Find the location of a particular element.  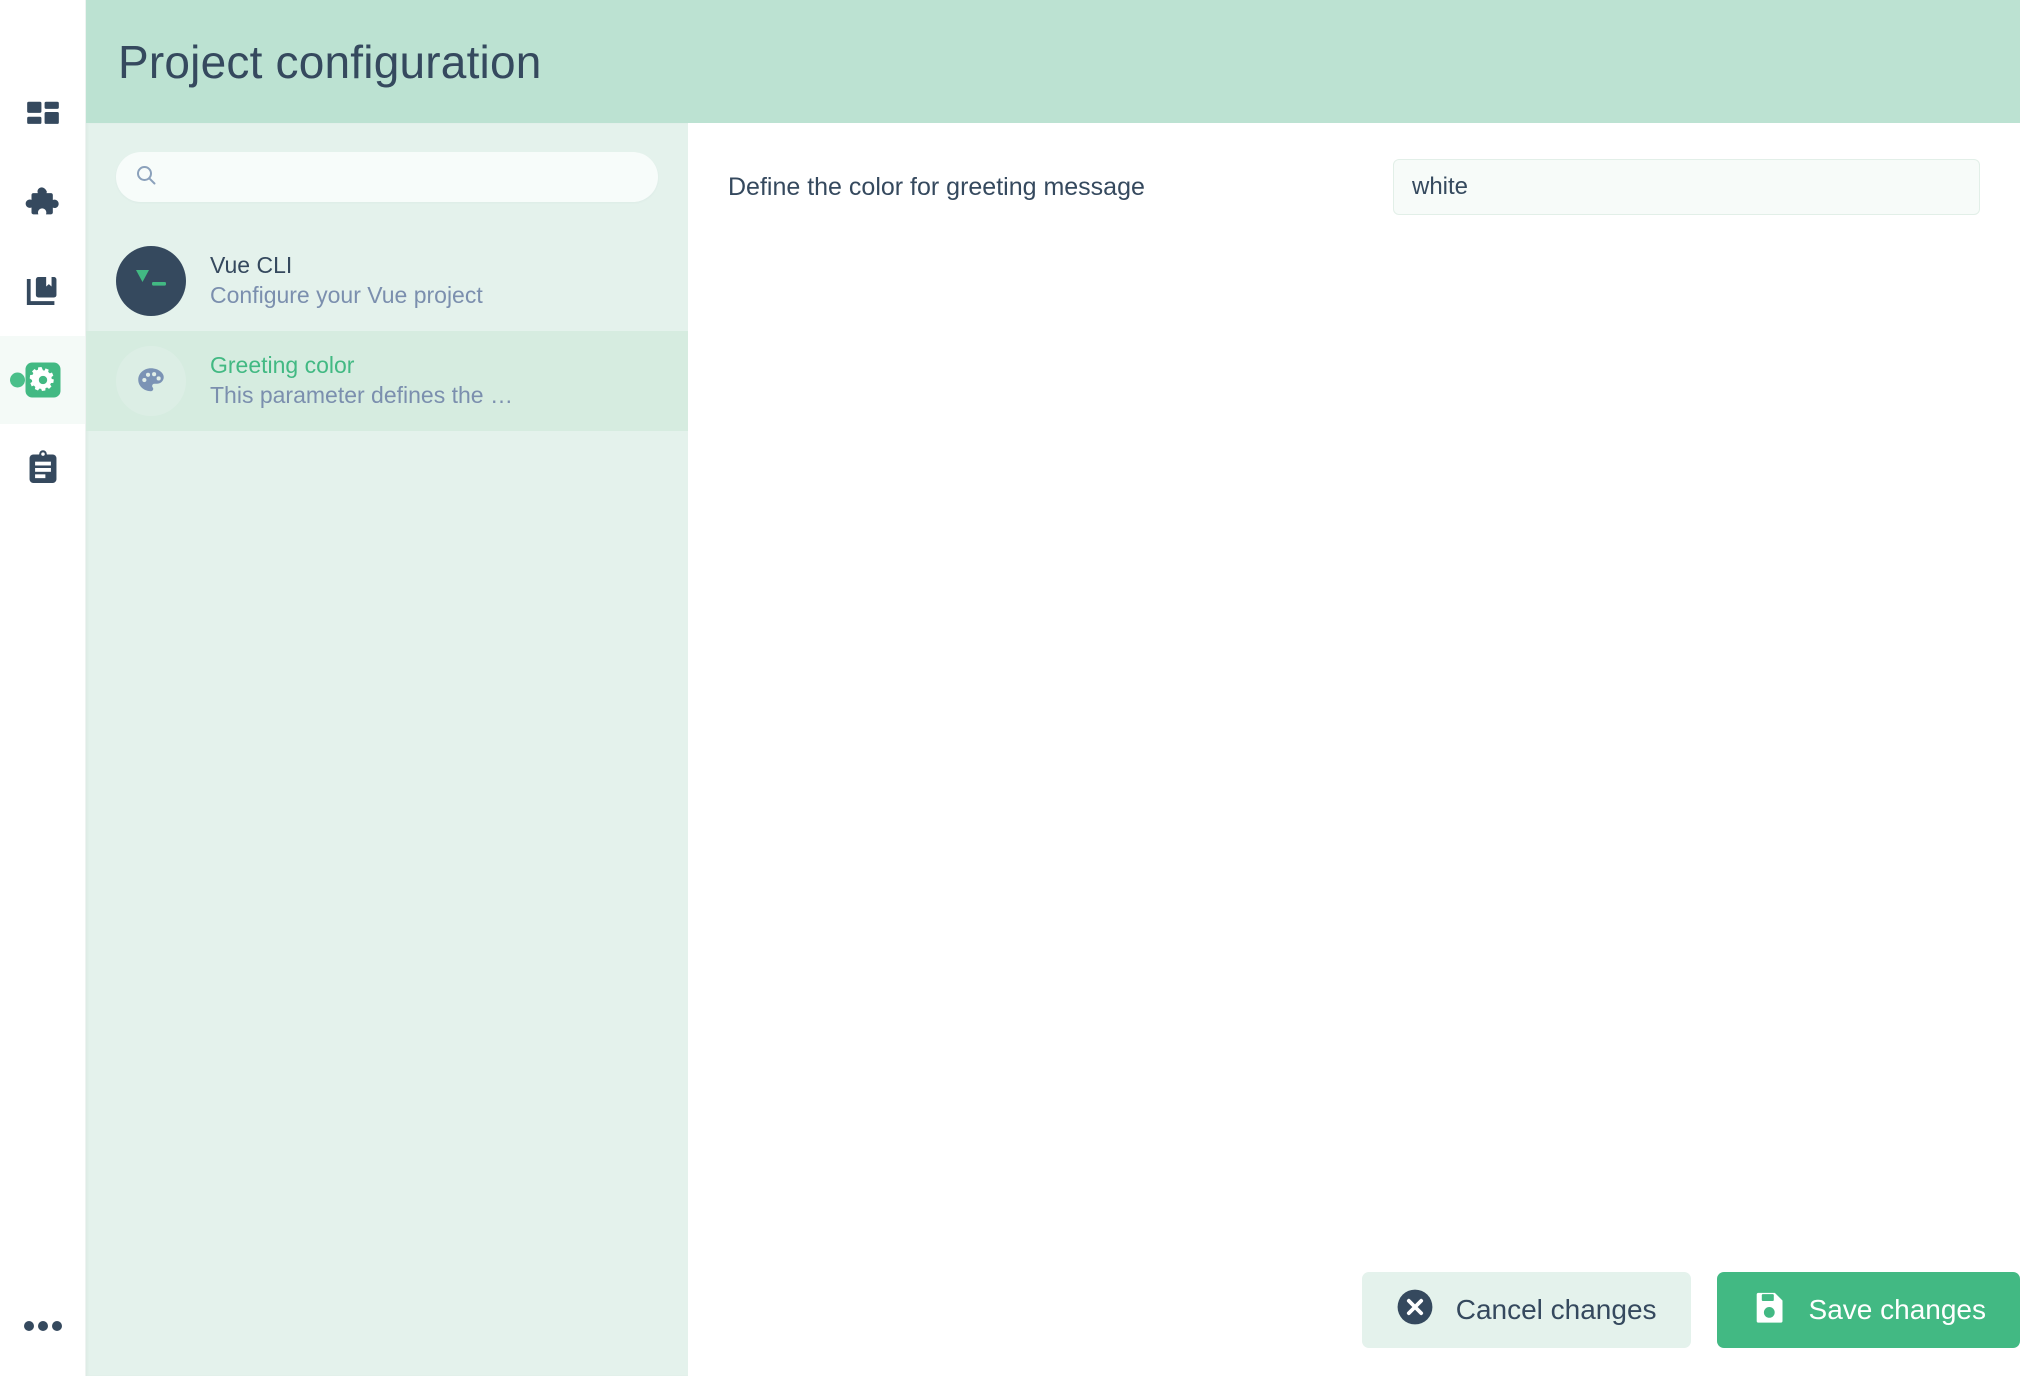

sidebar-rail is located at coordinates (43, 688).